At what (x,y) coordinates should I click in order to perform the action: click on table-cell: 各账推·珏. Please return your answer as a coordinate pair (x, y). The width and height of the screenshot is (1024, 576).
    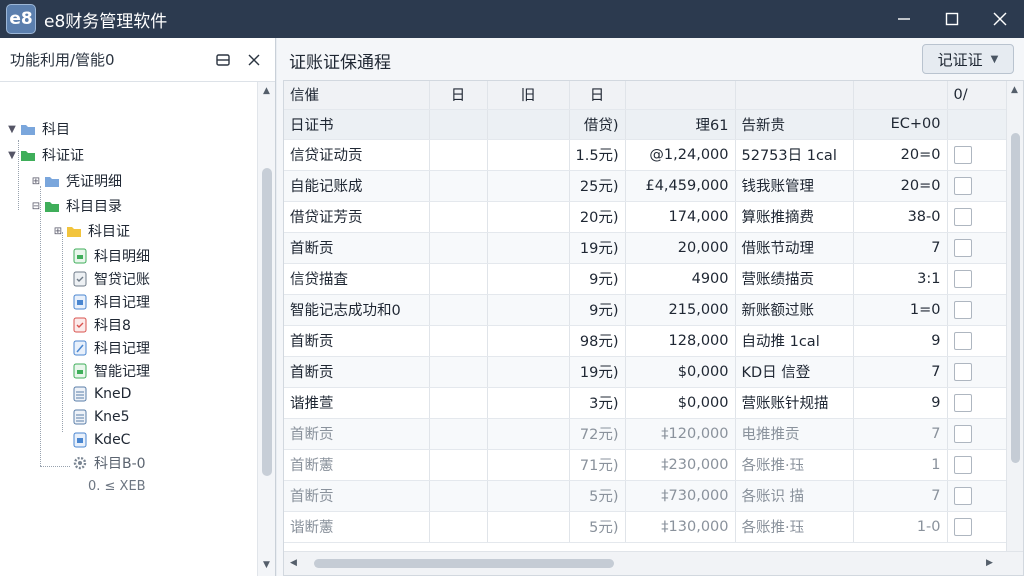
    Looking at the image, I should click on (794, 527).